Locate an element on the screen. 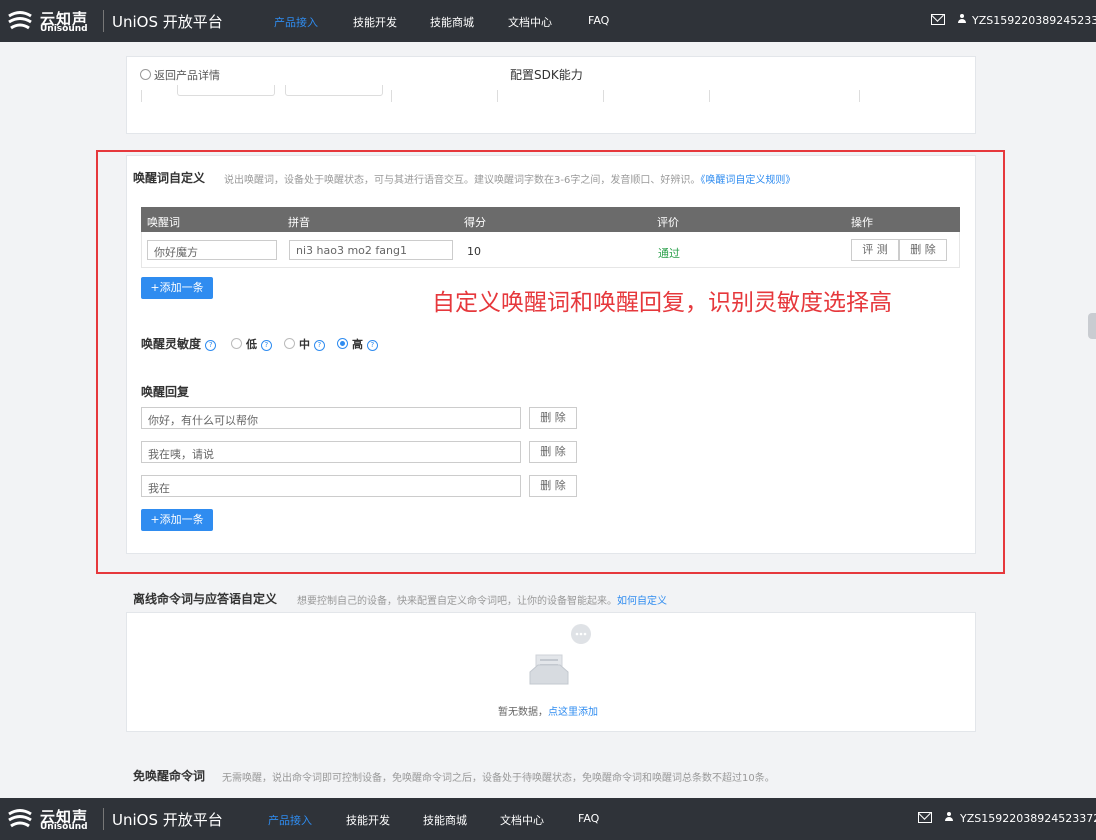 This screenshot has height=840, width=1096. back-circle-icon is located at coordinates (145, 74).